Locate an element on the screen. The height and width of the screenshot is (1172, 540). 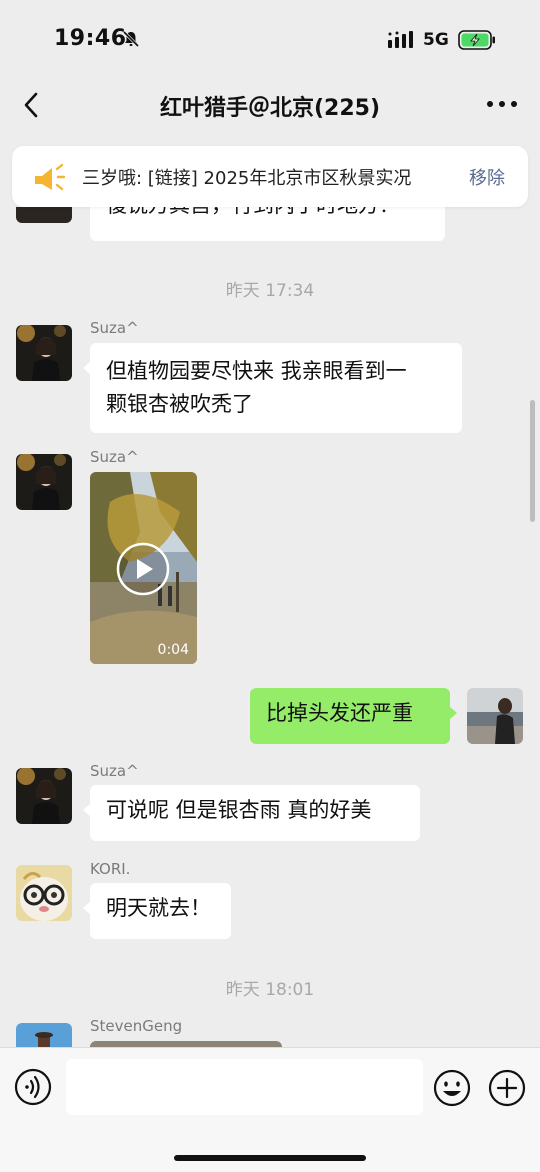
message-bubble: 但植物园要尽快来 我亲眼看到一 颗银杏被吹秃了 is located at coordinates (272, 388).